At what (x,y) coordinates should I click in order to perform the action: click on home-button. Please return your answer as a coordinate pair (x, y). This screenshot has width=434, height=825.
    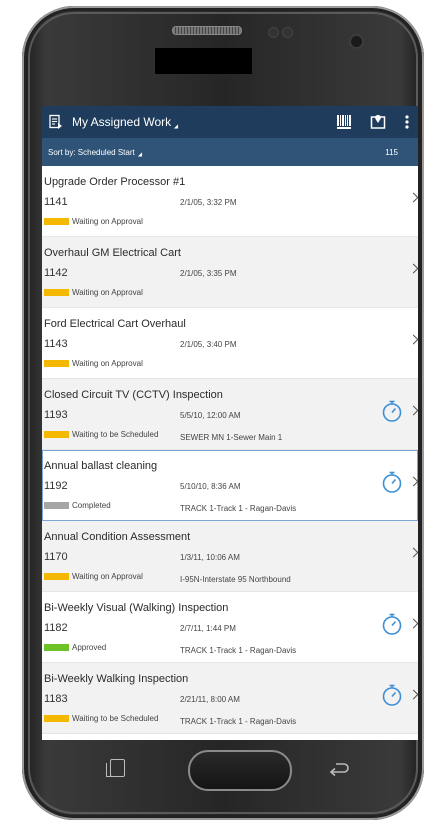
    Looking at the image, I should click on (240, 770).